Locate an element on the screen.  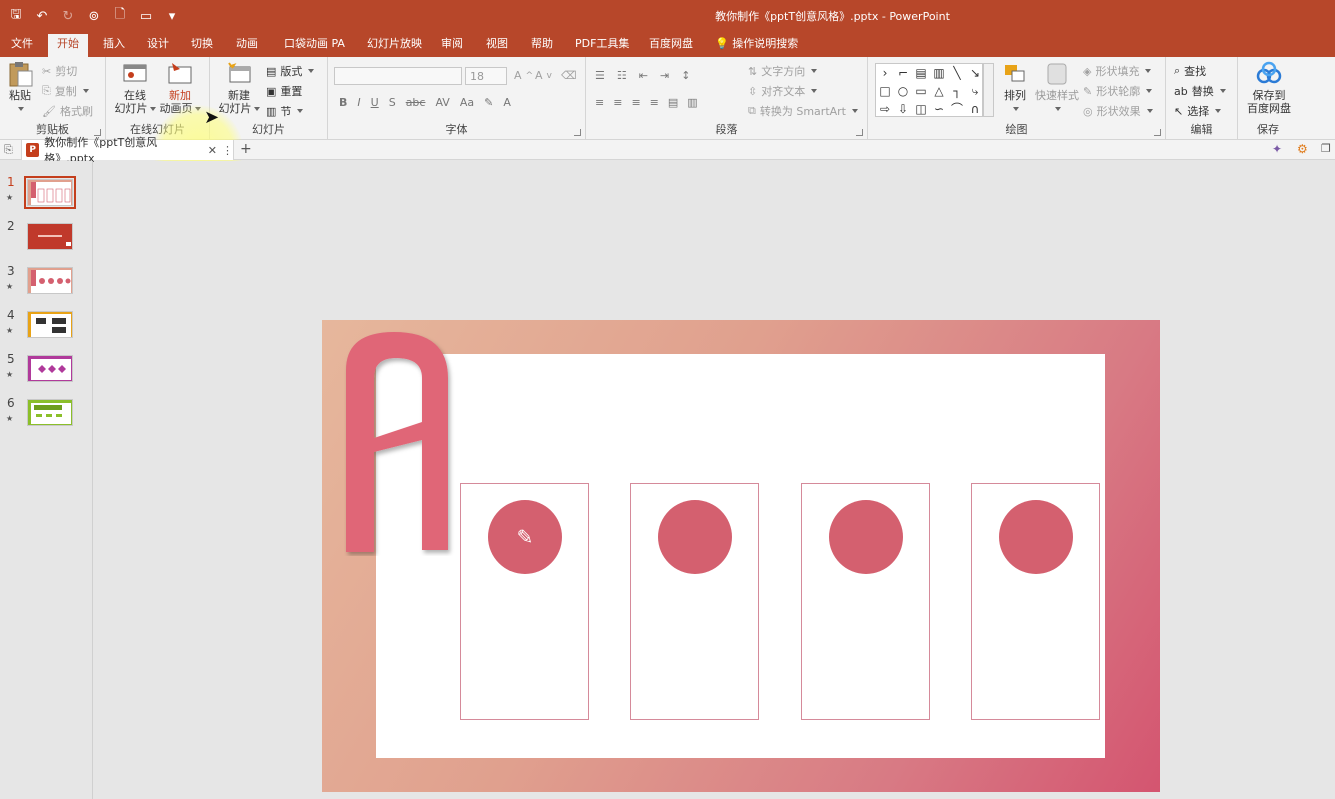
oval-shape-icon: ○ is located at coordinates (903, 91).